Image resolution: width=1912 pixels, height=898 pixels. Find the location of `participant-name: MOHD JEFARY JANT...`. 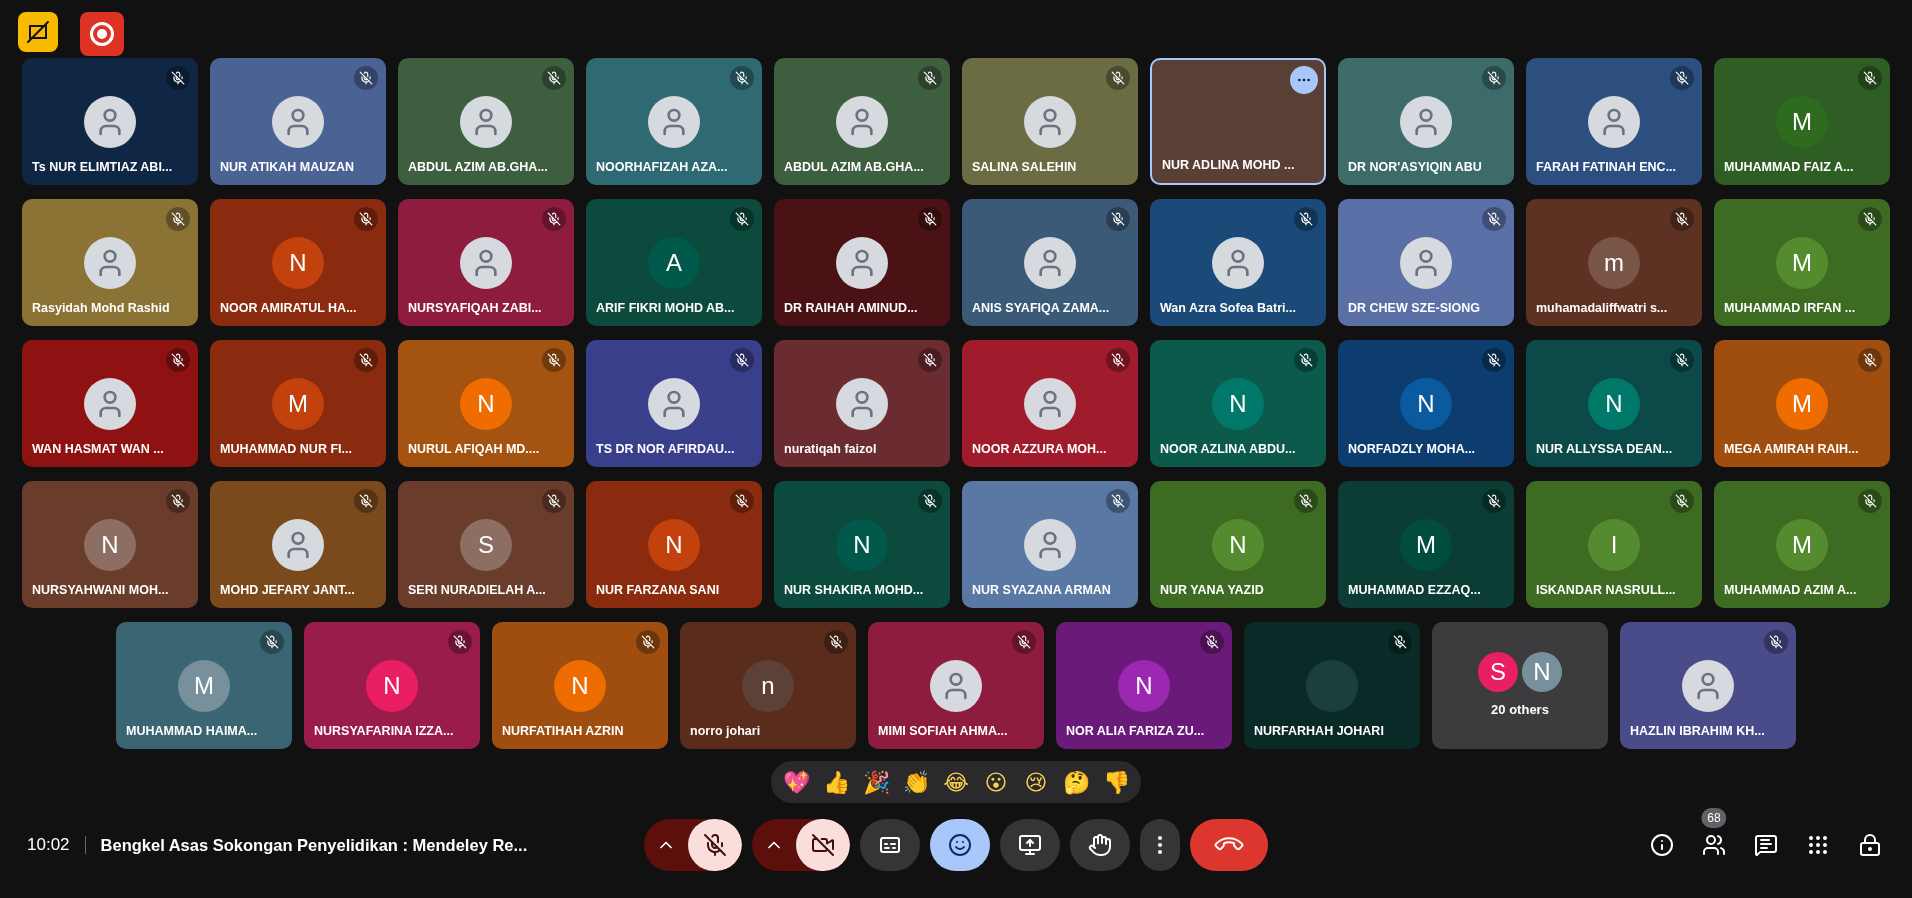

participant-name: MOHD JEFARY JANT... is located at coordinates (287, 591).